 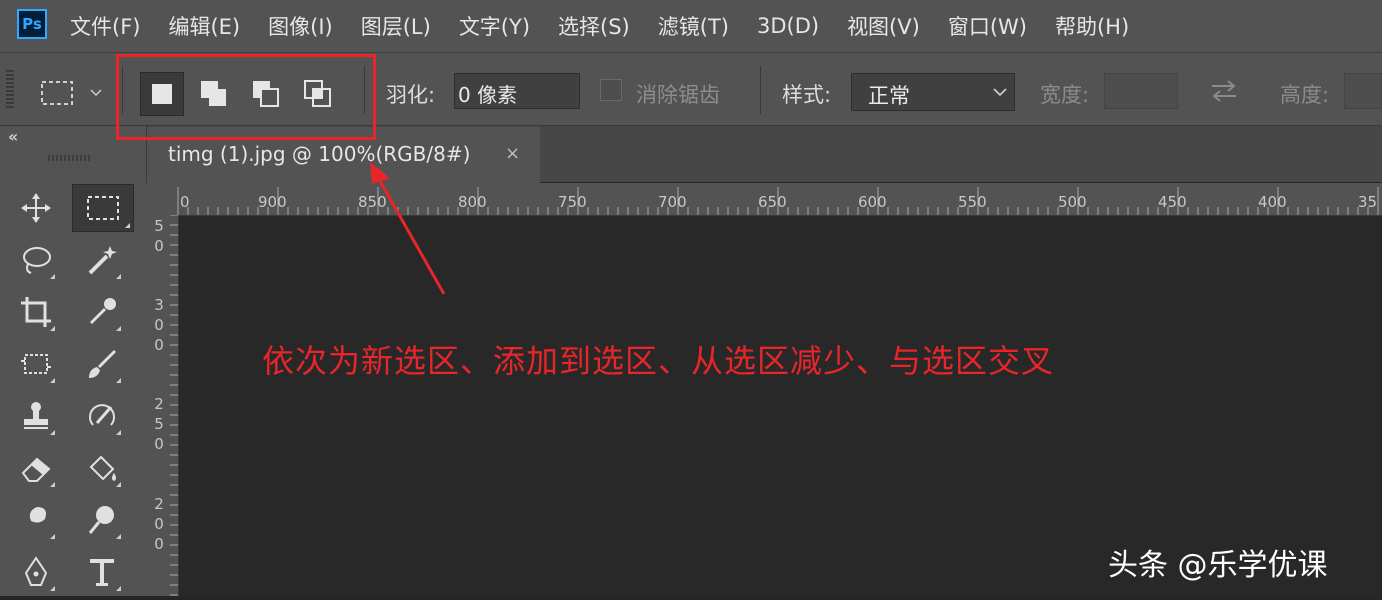 What do you see at coordinates (611, 90) in the screenshot?
I see `antialias-checkbox` at bounding box center [611, 90].